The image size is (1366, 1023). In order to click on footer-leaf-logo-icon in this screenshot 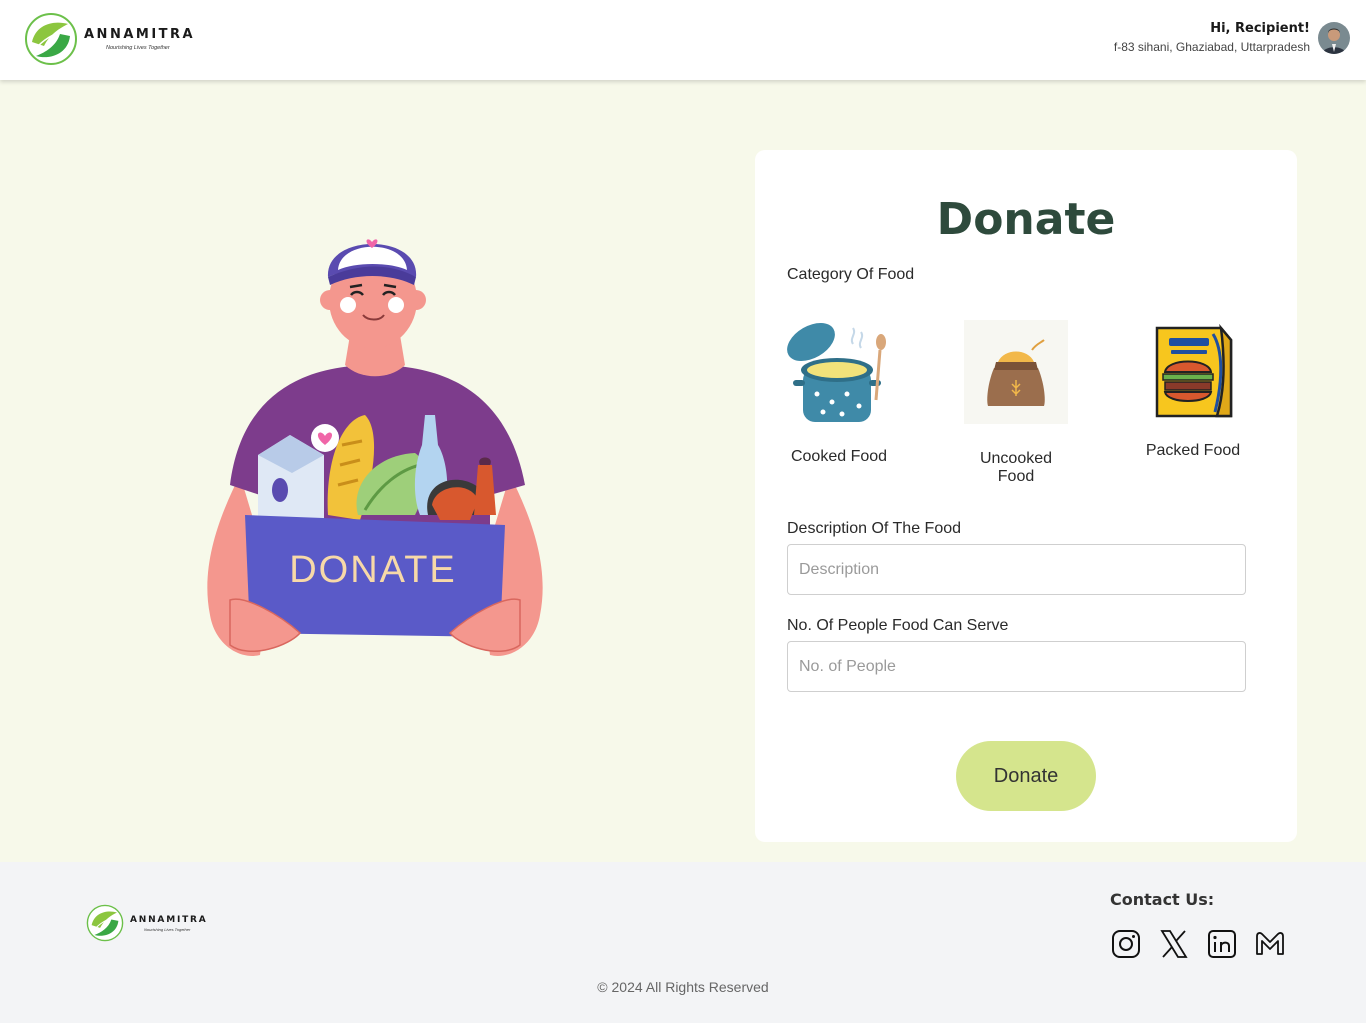, I will do `click(105, 923)`.